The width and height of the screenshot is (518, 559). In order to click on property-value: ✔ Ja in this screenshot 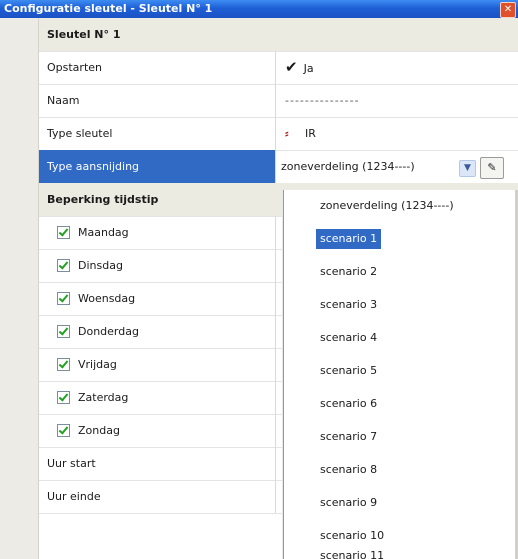, I will do `click(397, 67)`.